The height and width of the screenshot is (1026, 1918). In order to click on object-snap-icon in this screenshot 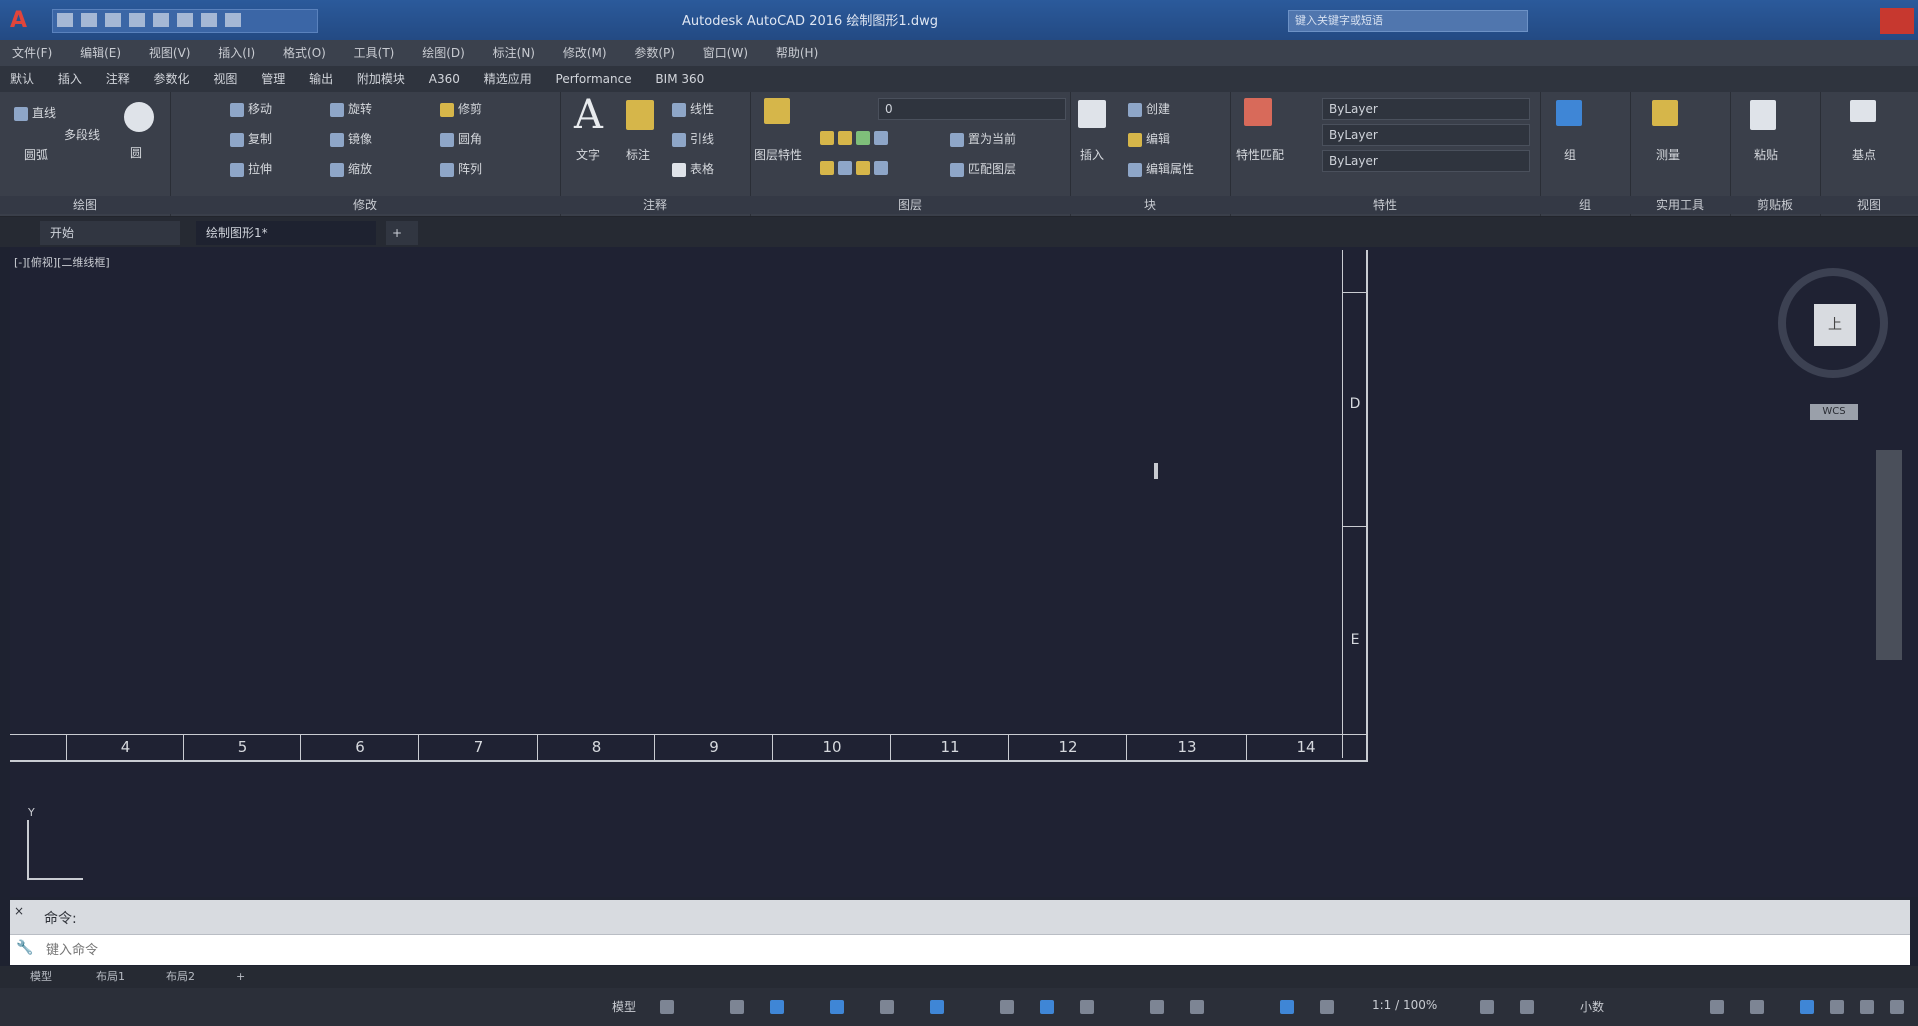, I will do `click(1007, 1007)`.